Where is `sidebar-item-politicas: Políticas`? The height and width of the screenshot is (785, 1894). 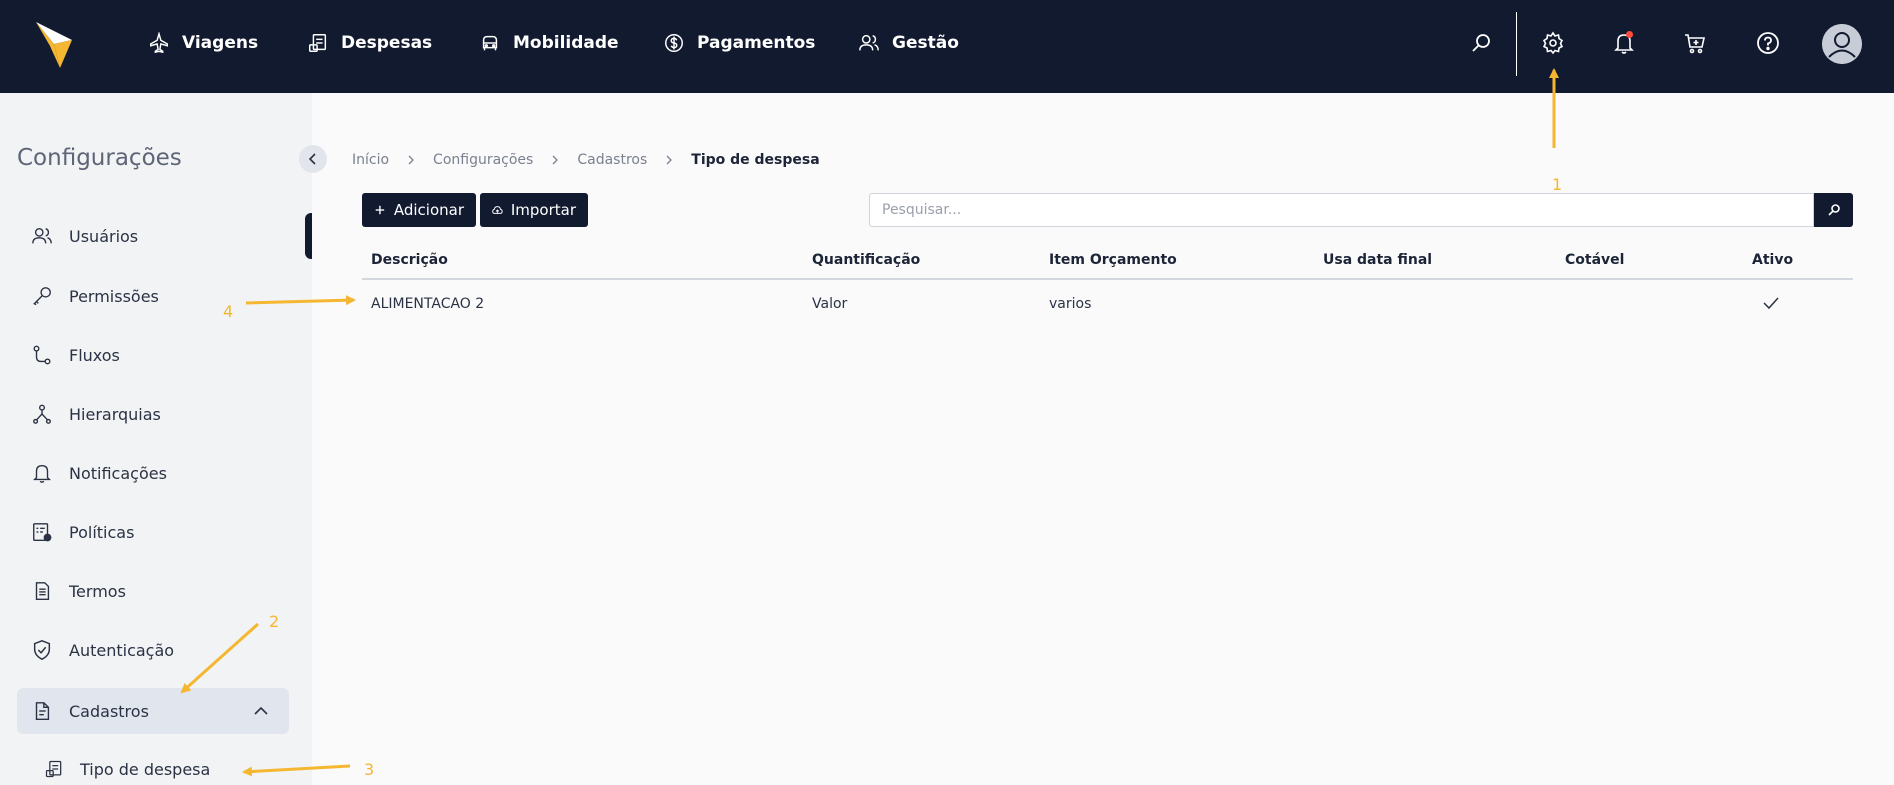 sidebar-item-politicas: Políticas is located at coordinates (153, 532).